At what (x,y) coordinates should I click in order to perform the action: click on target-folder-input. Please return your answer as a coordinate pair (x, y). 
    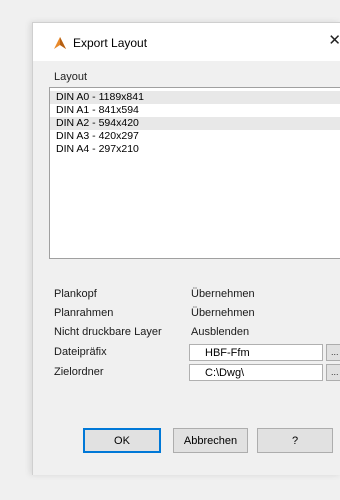
    Looking at the image, I should click on (256, 372).